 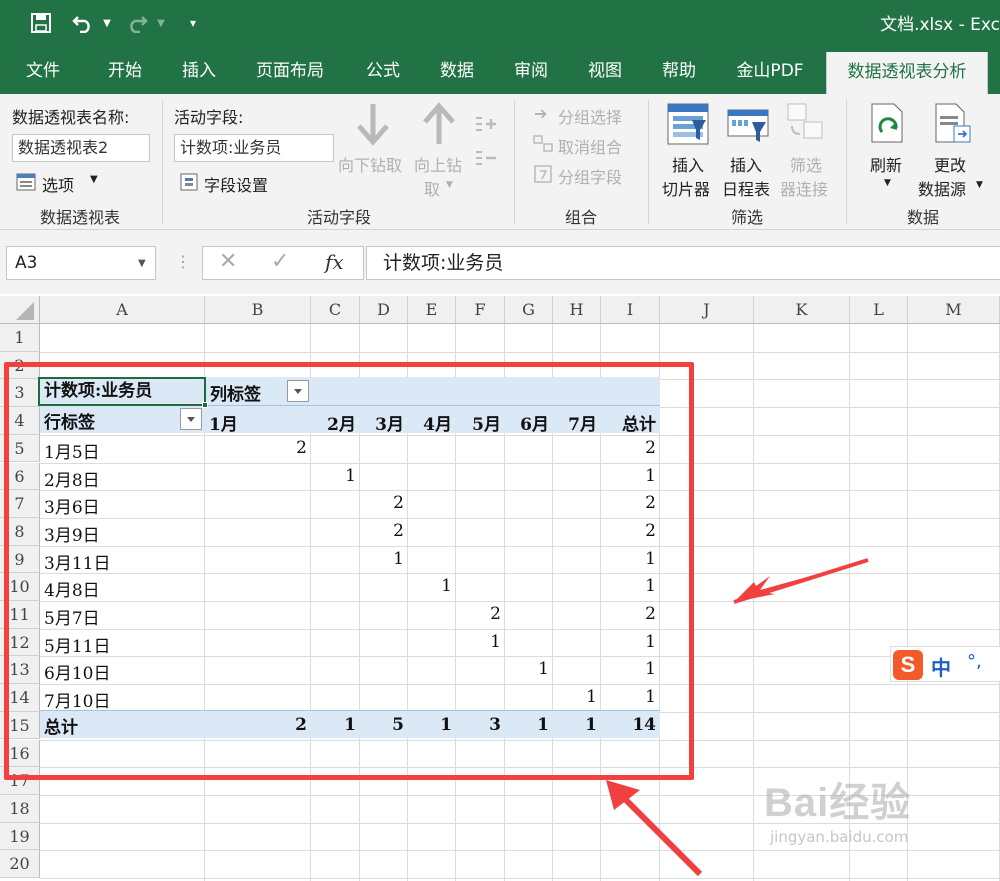 I want to click on tab-pivot-analyze: 数据透视表分析, so click(x=907, y=73).